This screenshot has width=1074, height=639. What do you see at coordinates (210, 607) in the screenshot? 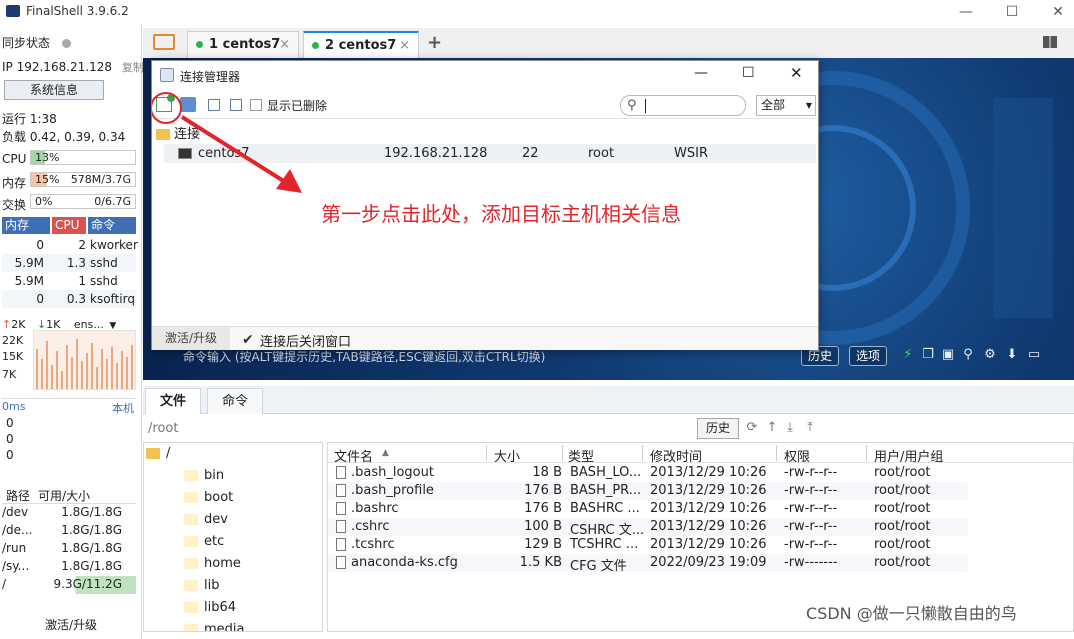
I see `tree-item: lib64` at bounding box center [210, 607].